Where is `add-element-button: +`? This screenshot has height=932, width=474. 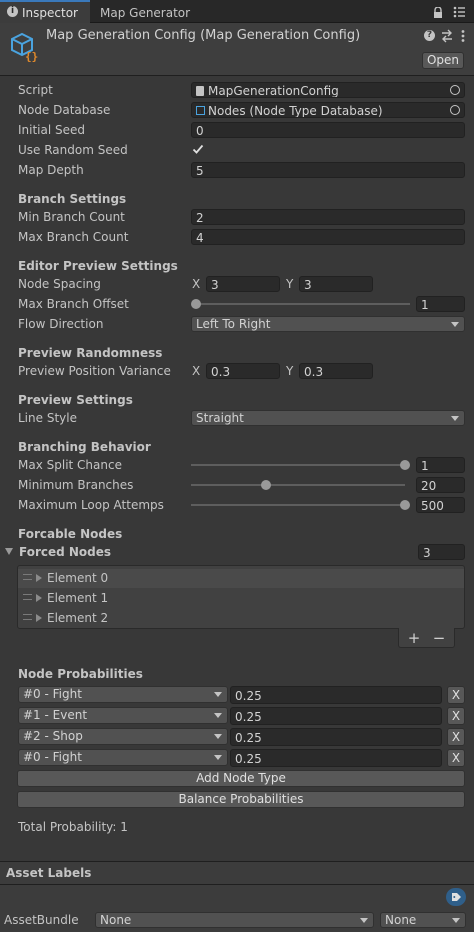
add-element-button: + is located at coordinates (414, 638).